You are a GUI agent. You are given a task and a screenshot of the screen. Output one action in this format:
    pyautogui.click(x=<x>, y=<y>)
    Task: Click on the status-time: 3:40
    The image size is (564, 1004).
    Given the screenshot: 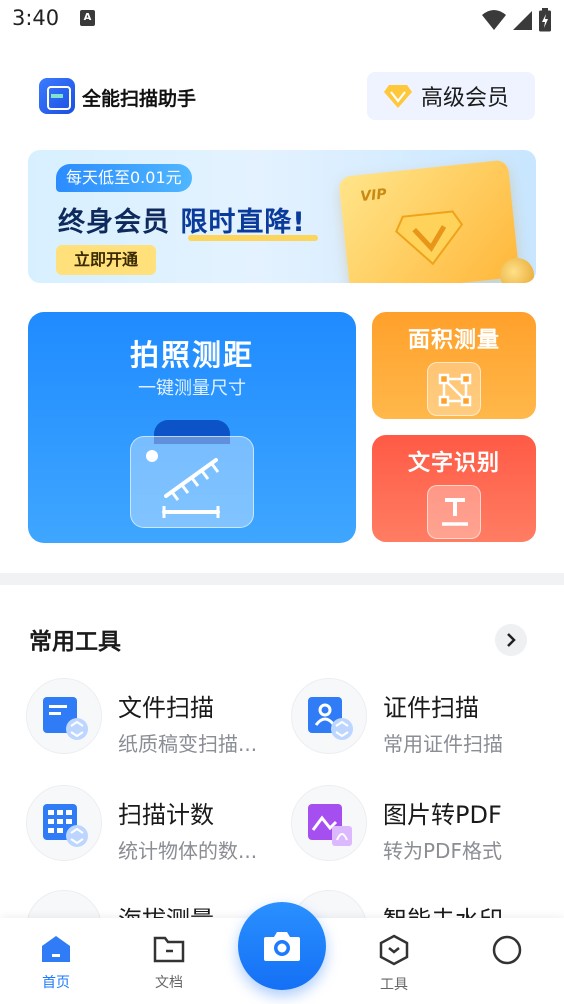 What is the action you would take?
    pyautogui.click(x=36, y=18)
    